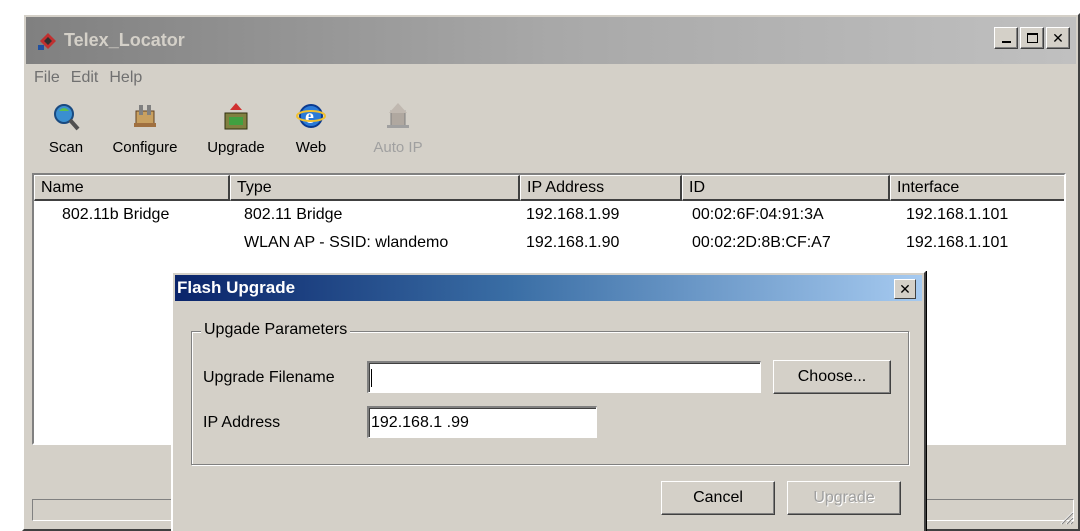  I want to click on toolbar: Scan Configure Upgrade e Web Auto IP, so click(554, 134).